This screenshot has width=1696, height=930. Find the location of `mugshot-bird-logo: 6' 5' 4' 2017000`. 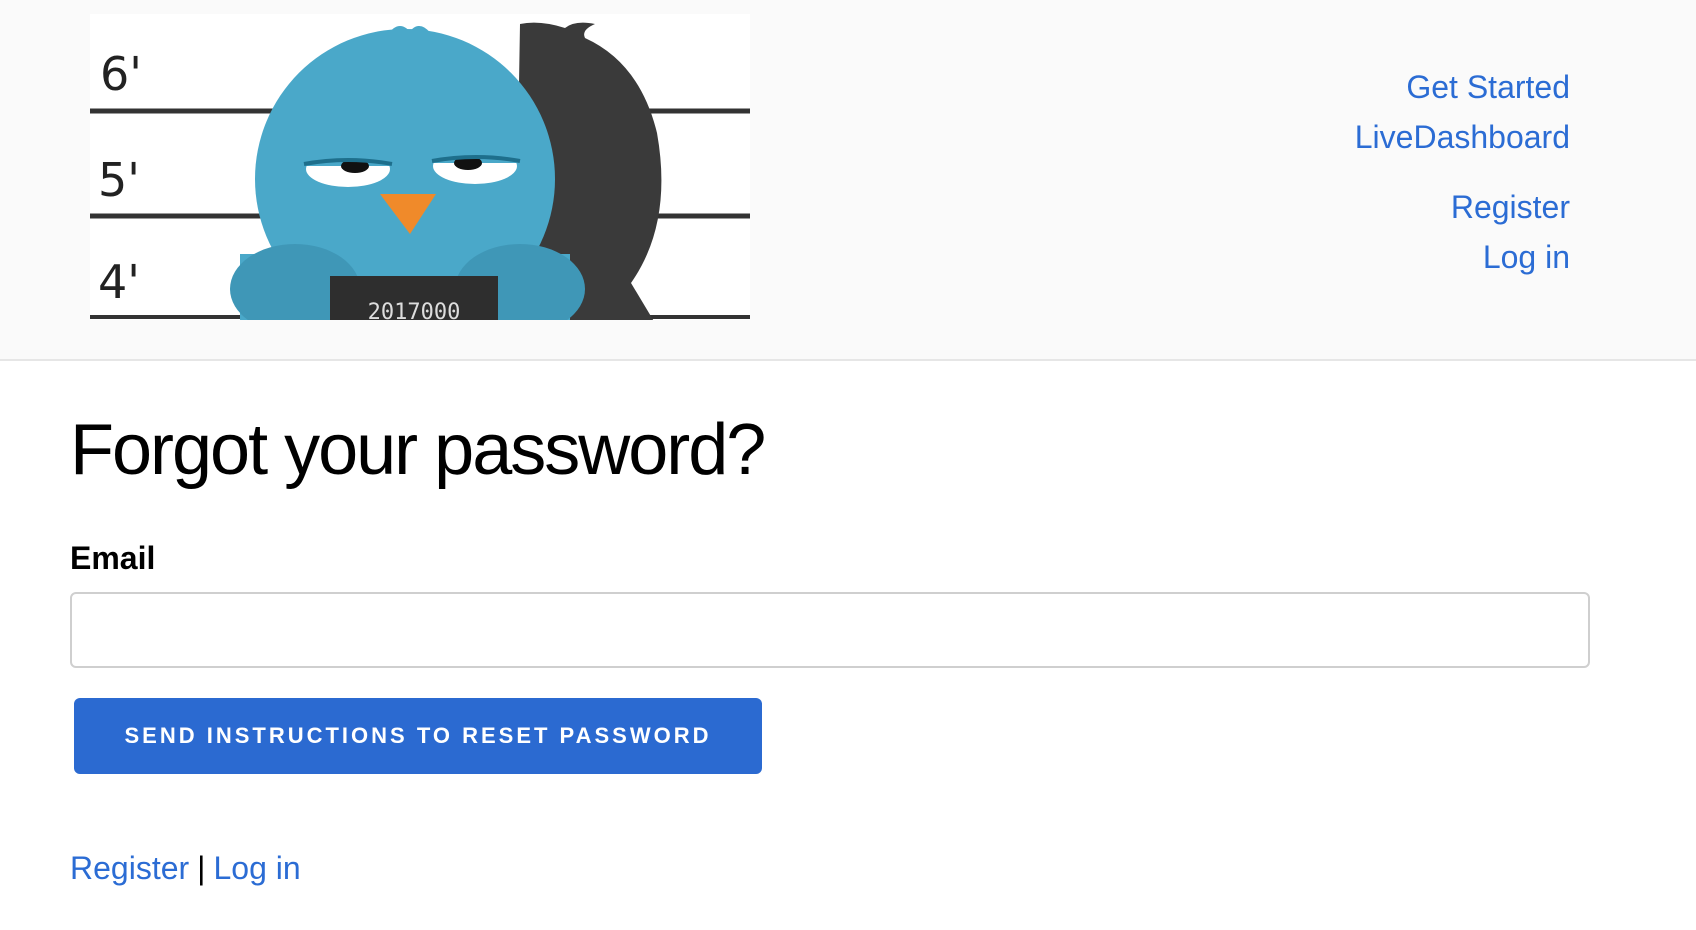

mugshot-bird-logo: 6' 5' 4' 2017000 is located at coordinates (420, 167).